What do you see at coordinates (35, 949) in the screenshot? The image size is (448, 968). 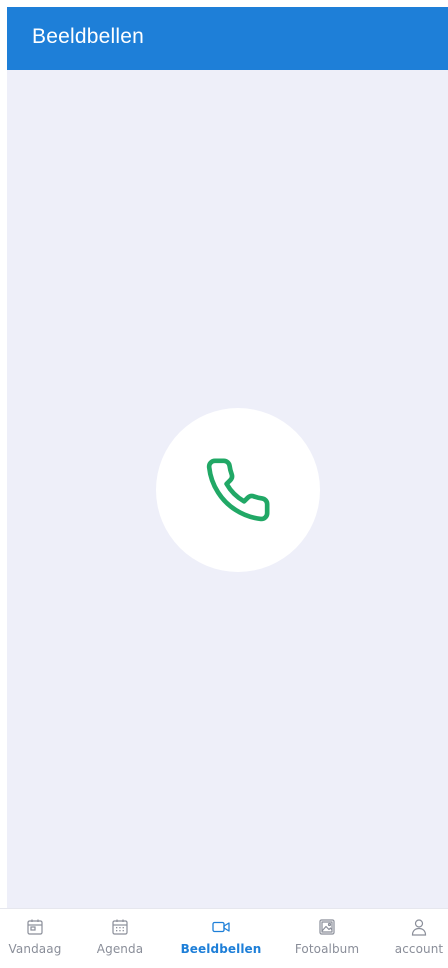 I see `tab-label: Vandaag` at bounding box center [35, 949].